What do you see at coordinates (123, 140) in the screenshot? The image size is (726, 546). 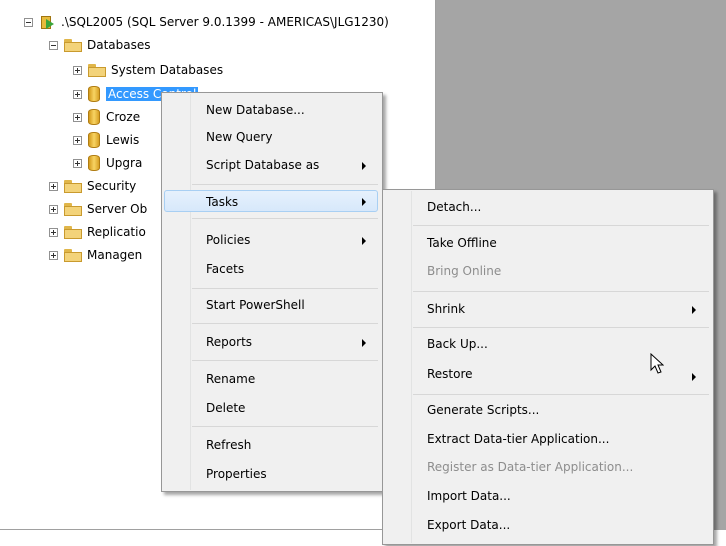 I see `tree-node-label: Lewis` at bounding box center [123, 140].